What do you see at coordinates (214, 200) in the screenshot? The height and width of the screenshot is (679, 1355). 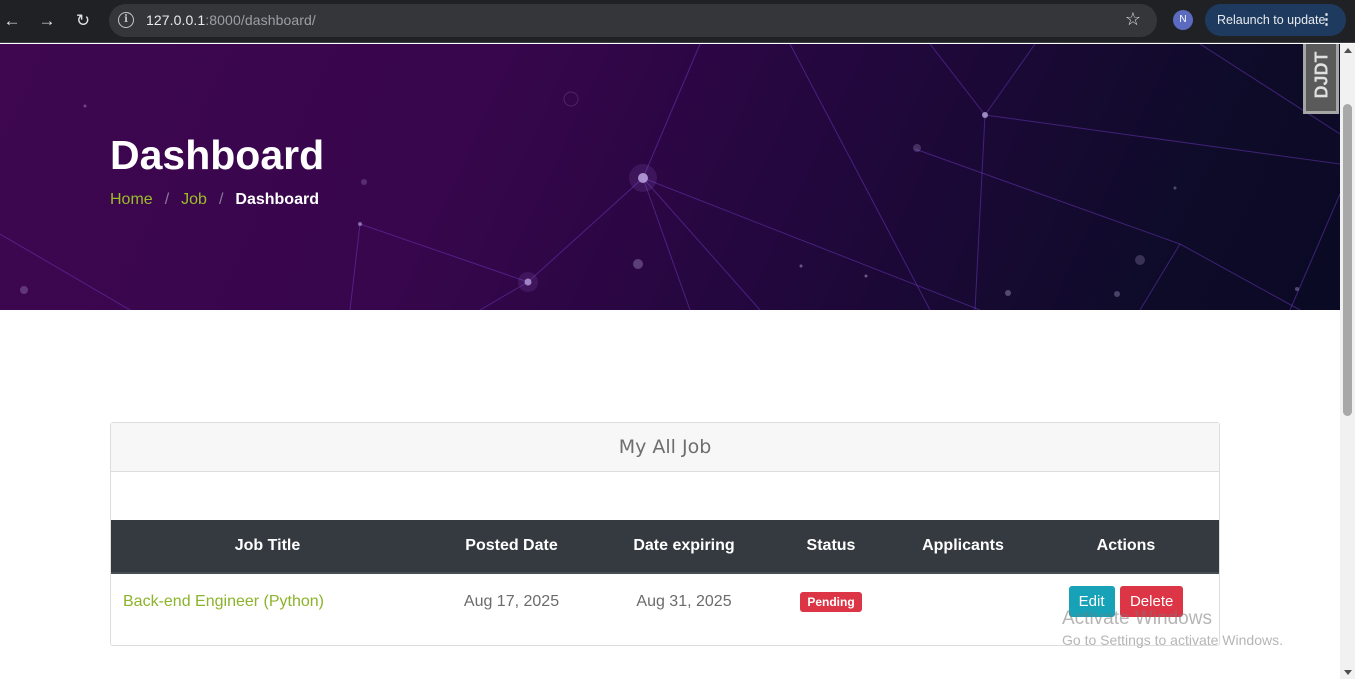 I see `breadcrumb: Home / Job / Dashboard` at bounding box center [214, 200].